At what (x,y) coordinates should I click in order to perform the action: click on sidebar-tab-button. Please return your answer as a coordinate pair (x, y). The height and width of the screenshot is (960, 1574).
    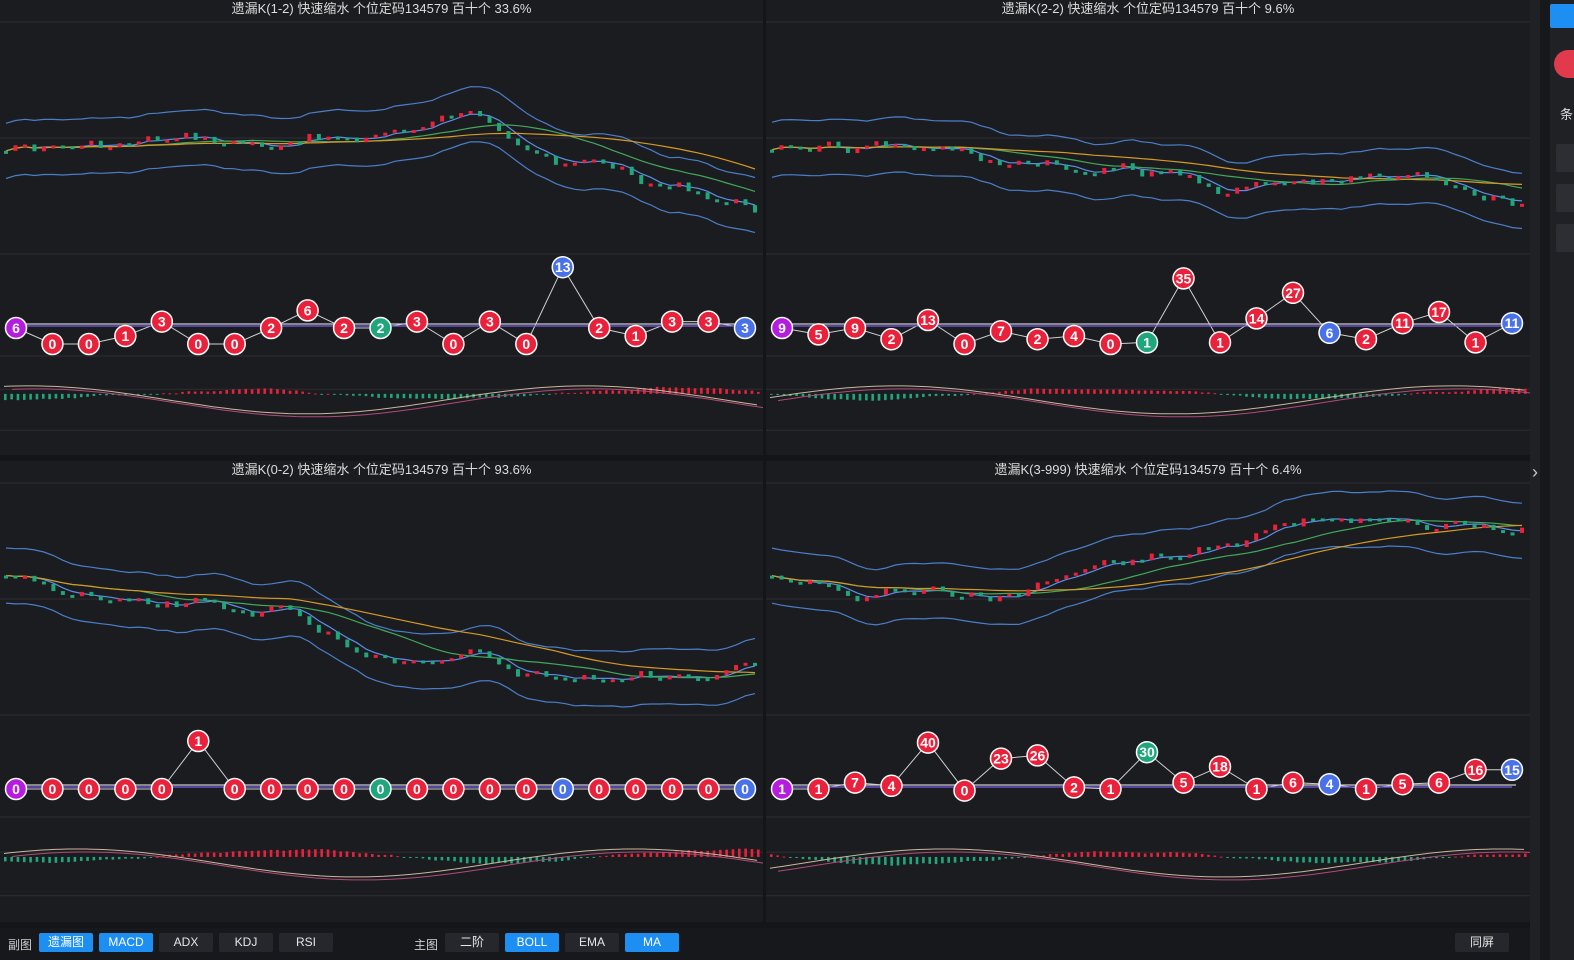
    Looking at the image, I should click on (1562, 16).